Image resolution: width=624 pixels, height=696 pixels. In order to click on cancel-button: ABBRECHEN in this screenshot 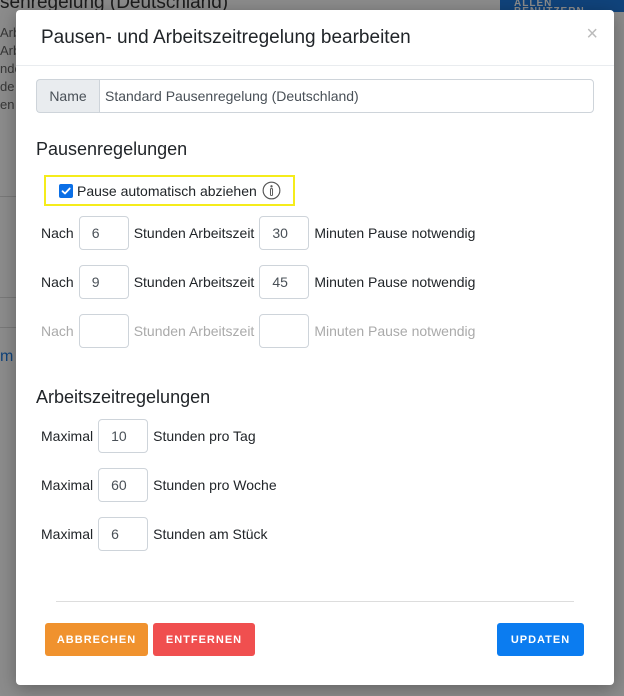, I will do `click(96, 639)`.